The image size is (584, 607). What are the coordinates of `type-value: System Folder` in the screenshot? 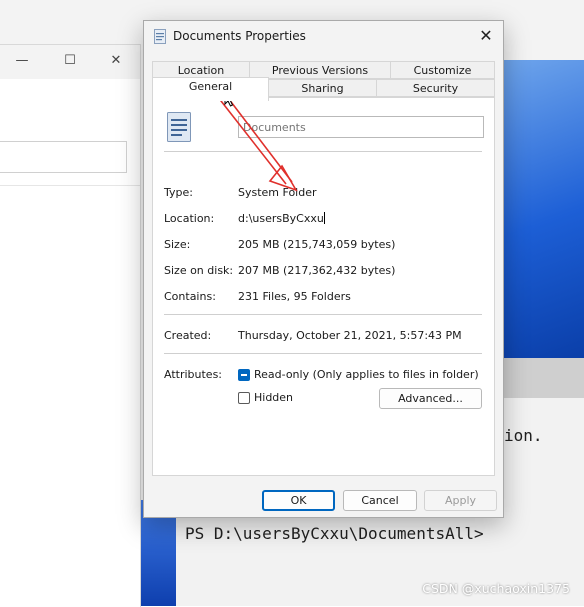 It's located at (277, 192).